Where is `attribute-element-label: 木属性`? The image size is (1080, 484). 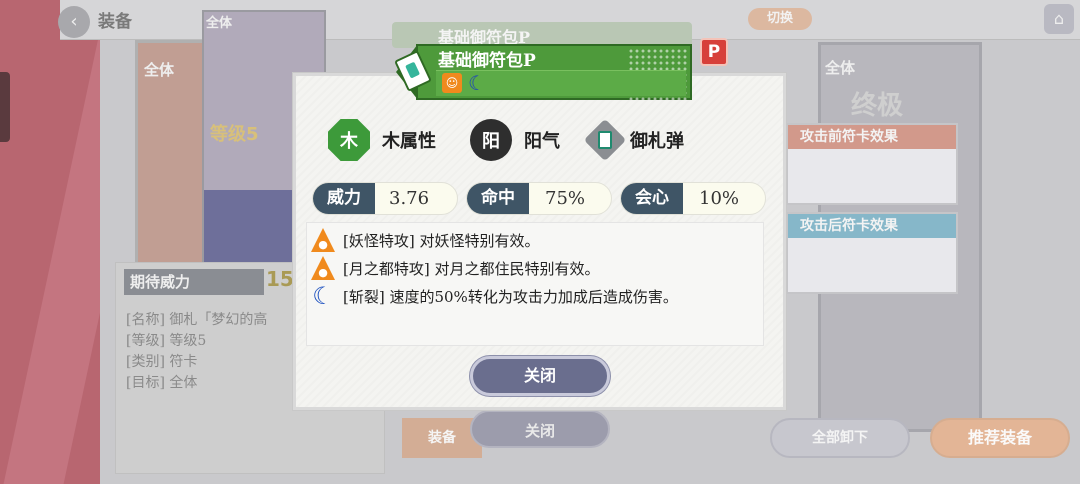 attribute-element-label: 木属性 is located at coordinates (409, 141).